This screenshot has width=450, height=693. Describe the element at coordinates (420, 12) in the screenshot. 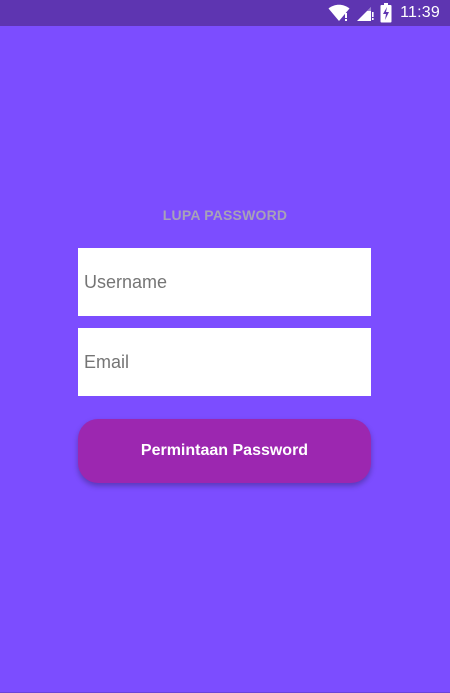

I see `clock: 11:39` at that location.